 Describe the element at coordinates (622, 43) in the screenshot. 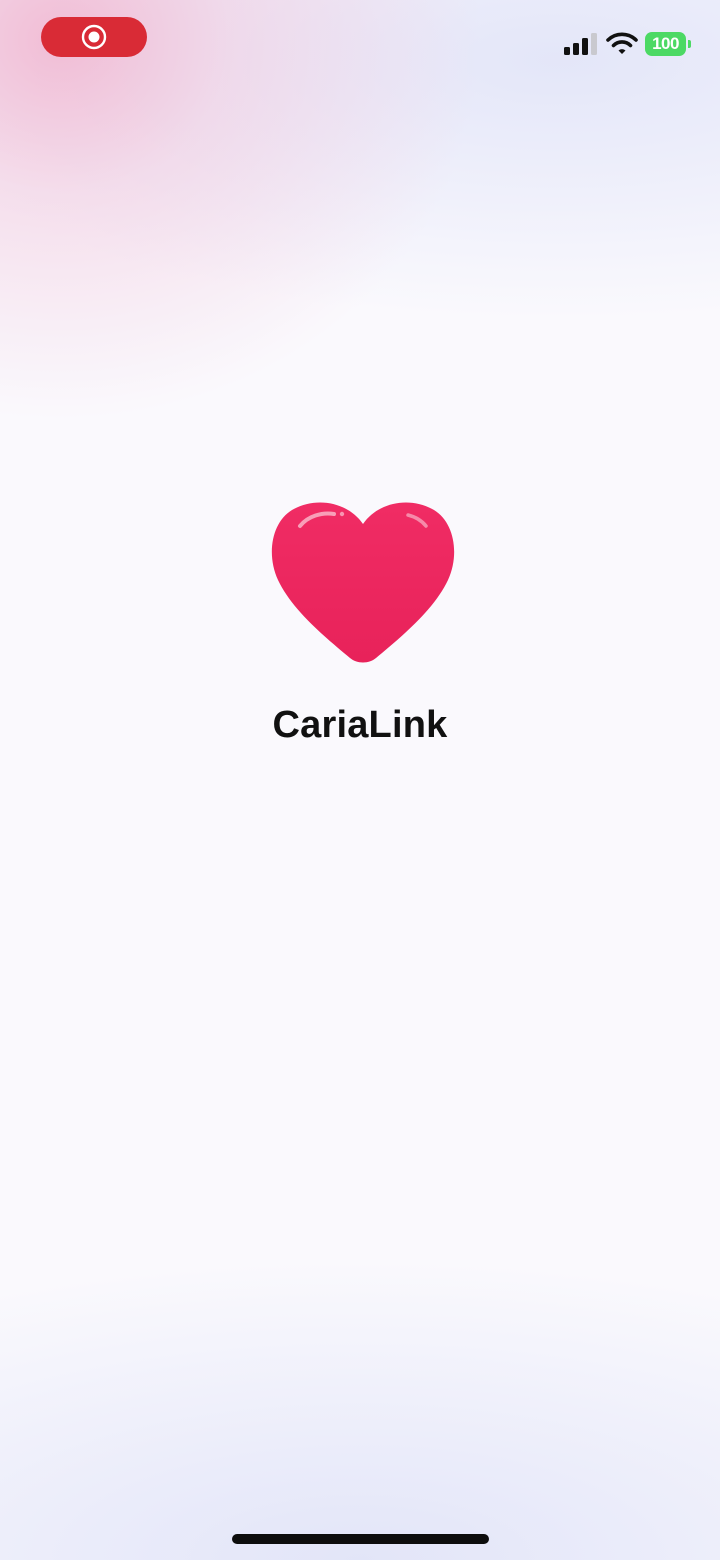

I see `wifi-icon` at that location.